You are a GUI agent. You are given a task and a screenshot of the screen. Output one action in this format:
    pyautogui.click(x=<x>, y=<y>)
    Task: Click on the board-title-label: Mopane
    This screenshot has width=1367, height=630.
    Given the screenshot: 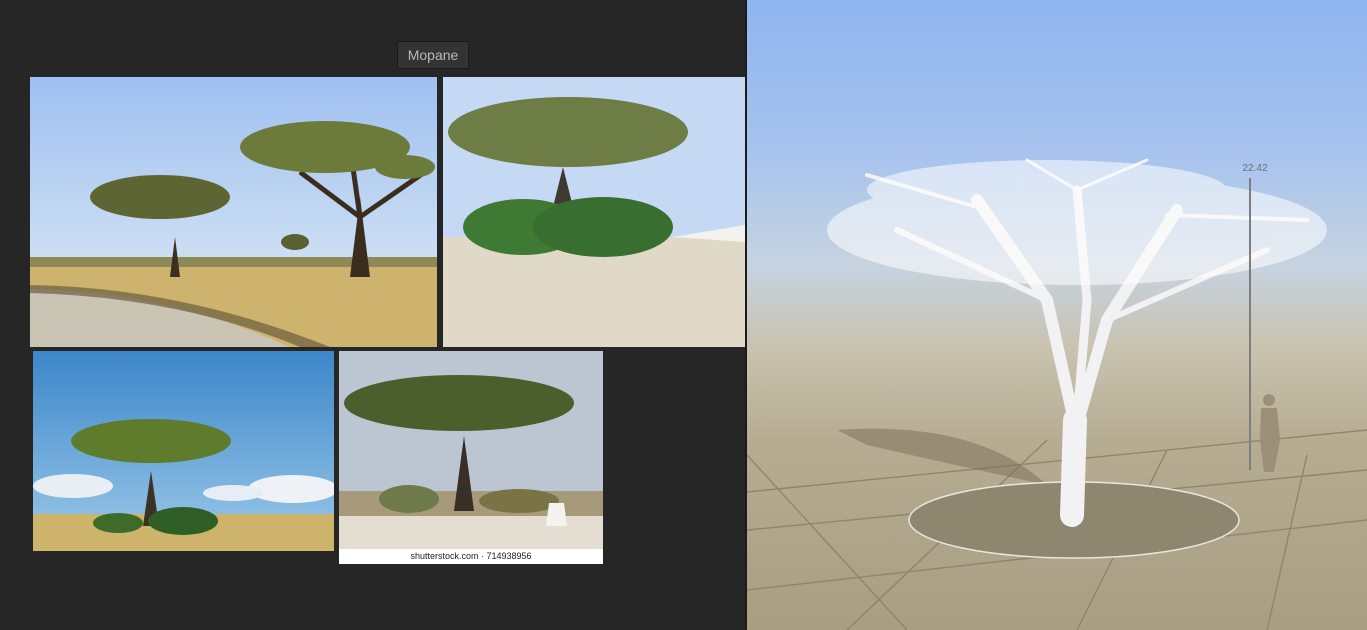 What is the action you would take?
    pyautogui.click(x=433, y=55)
    